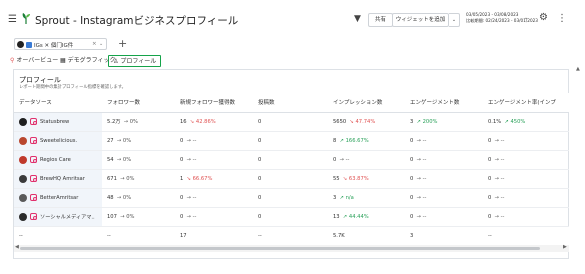 The width and height of the screenshot is (585, 274). I want to click on tab-profile: ♙ プロフィール, so click(135, 61).